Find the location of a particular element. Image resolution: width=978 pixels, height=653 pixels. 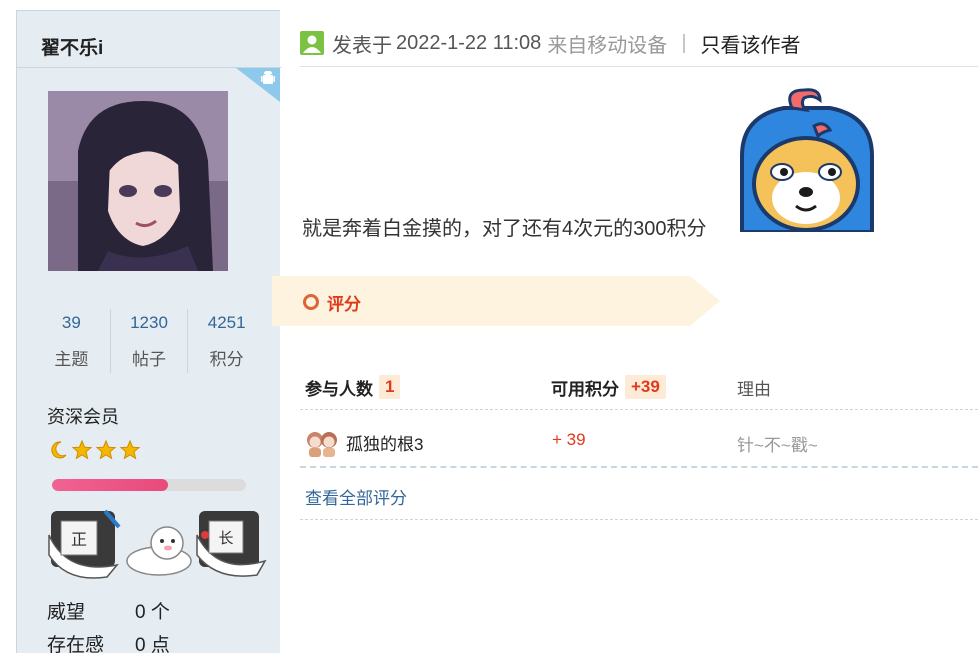

reason-label: 理由 is located at coordinates (754, 389).